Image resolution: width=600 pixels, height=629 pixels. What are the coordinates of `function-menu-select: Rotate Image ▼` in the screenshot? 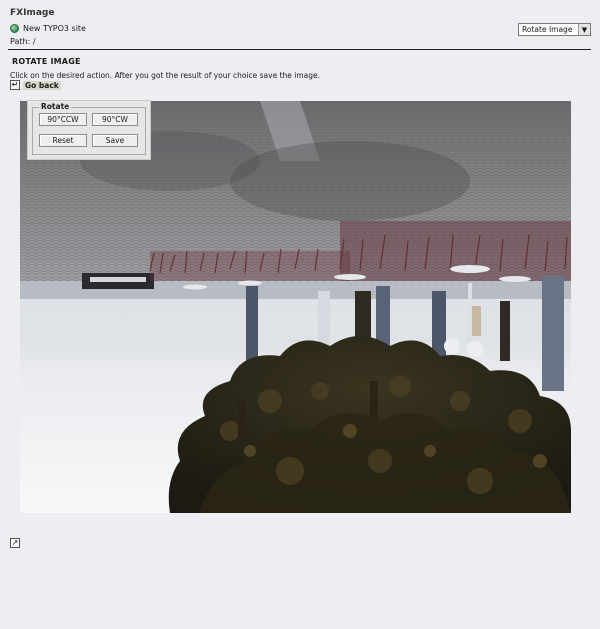 It's located at (554, 29).